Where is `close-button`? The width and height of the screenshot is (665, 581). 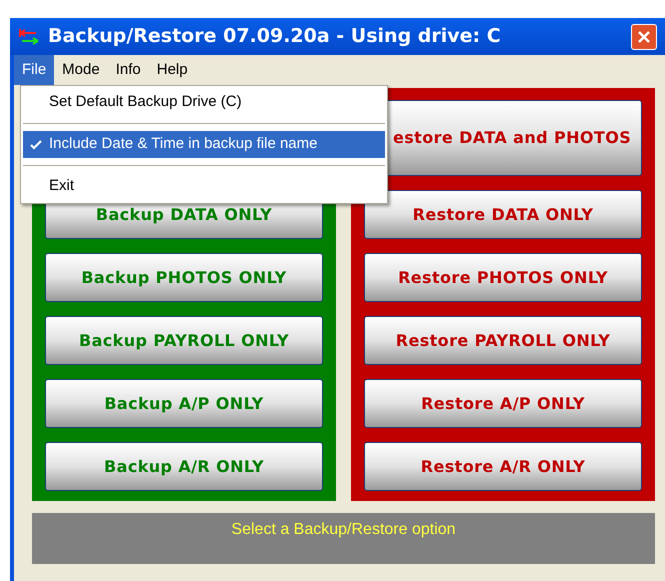
close-button is located at coordinates (644, 37).